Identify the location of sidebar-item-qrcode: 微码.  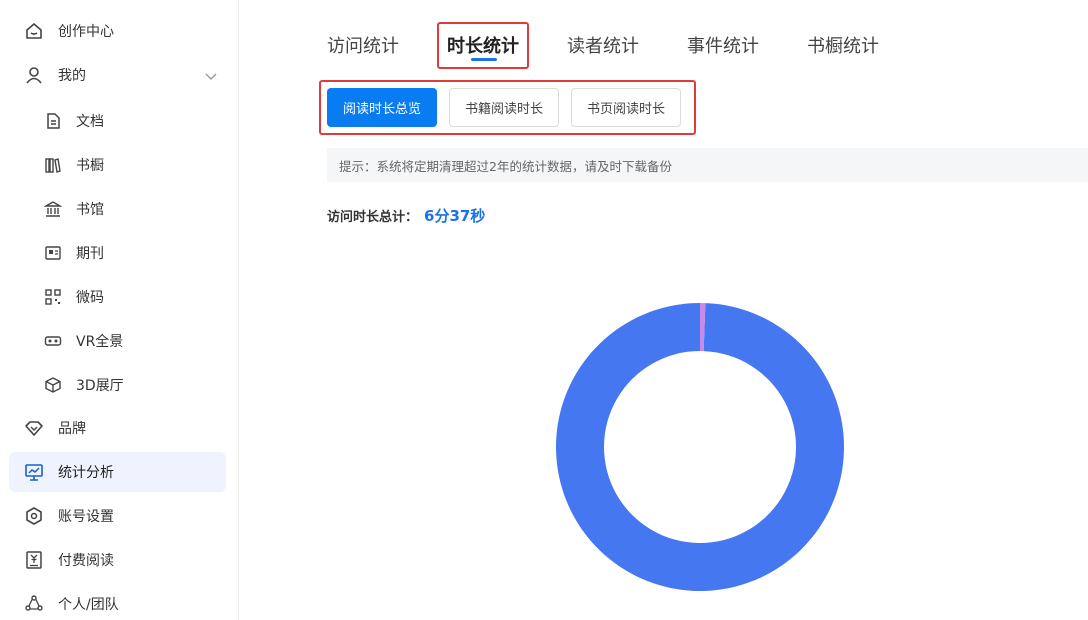
(74, 297).